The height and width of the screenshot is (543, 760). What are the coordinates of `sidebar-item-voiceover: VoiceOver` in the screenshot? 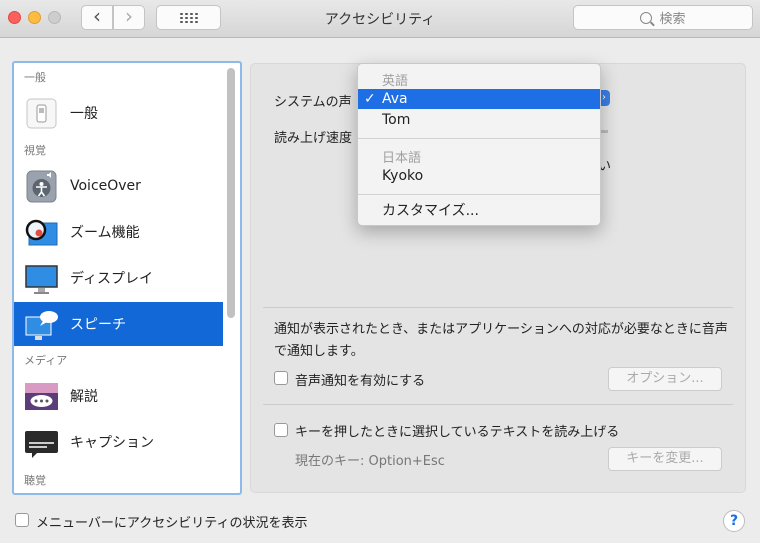 It's located at (118, 186).